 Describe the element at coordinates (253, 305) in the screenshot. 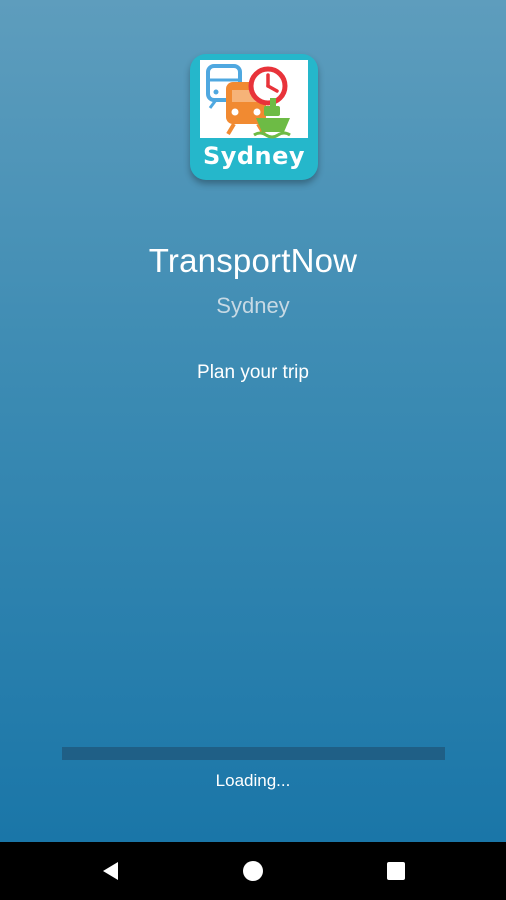

I see `app-subtitle: Sydney` at that location.